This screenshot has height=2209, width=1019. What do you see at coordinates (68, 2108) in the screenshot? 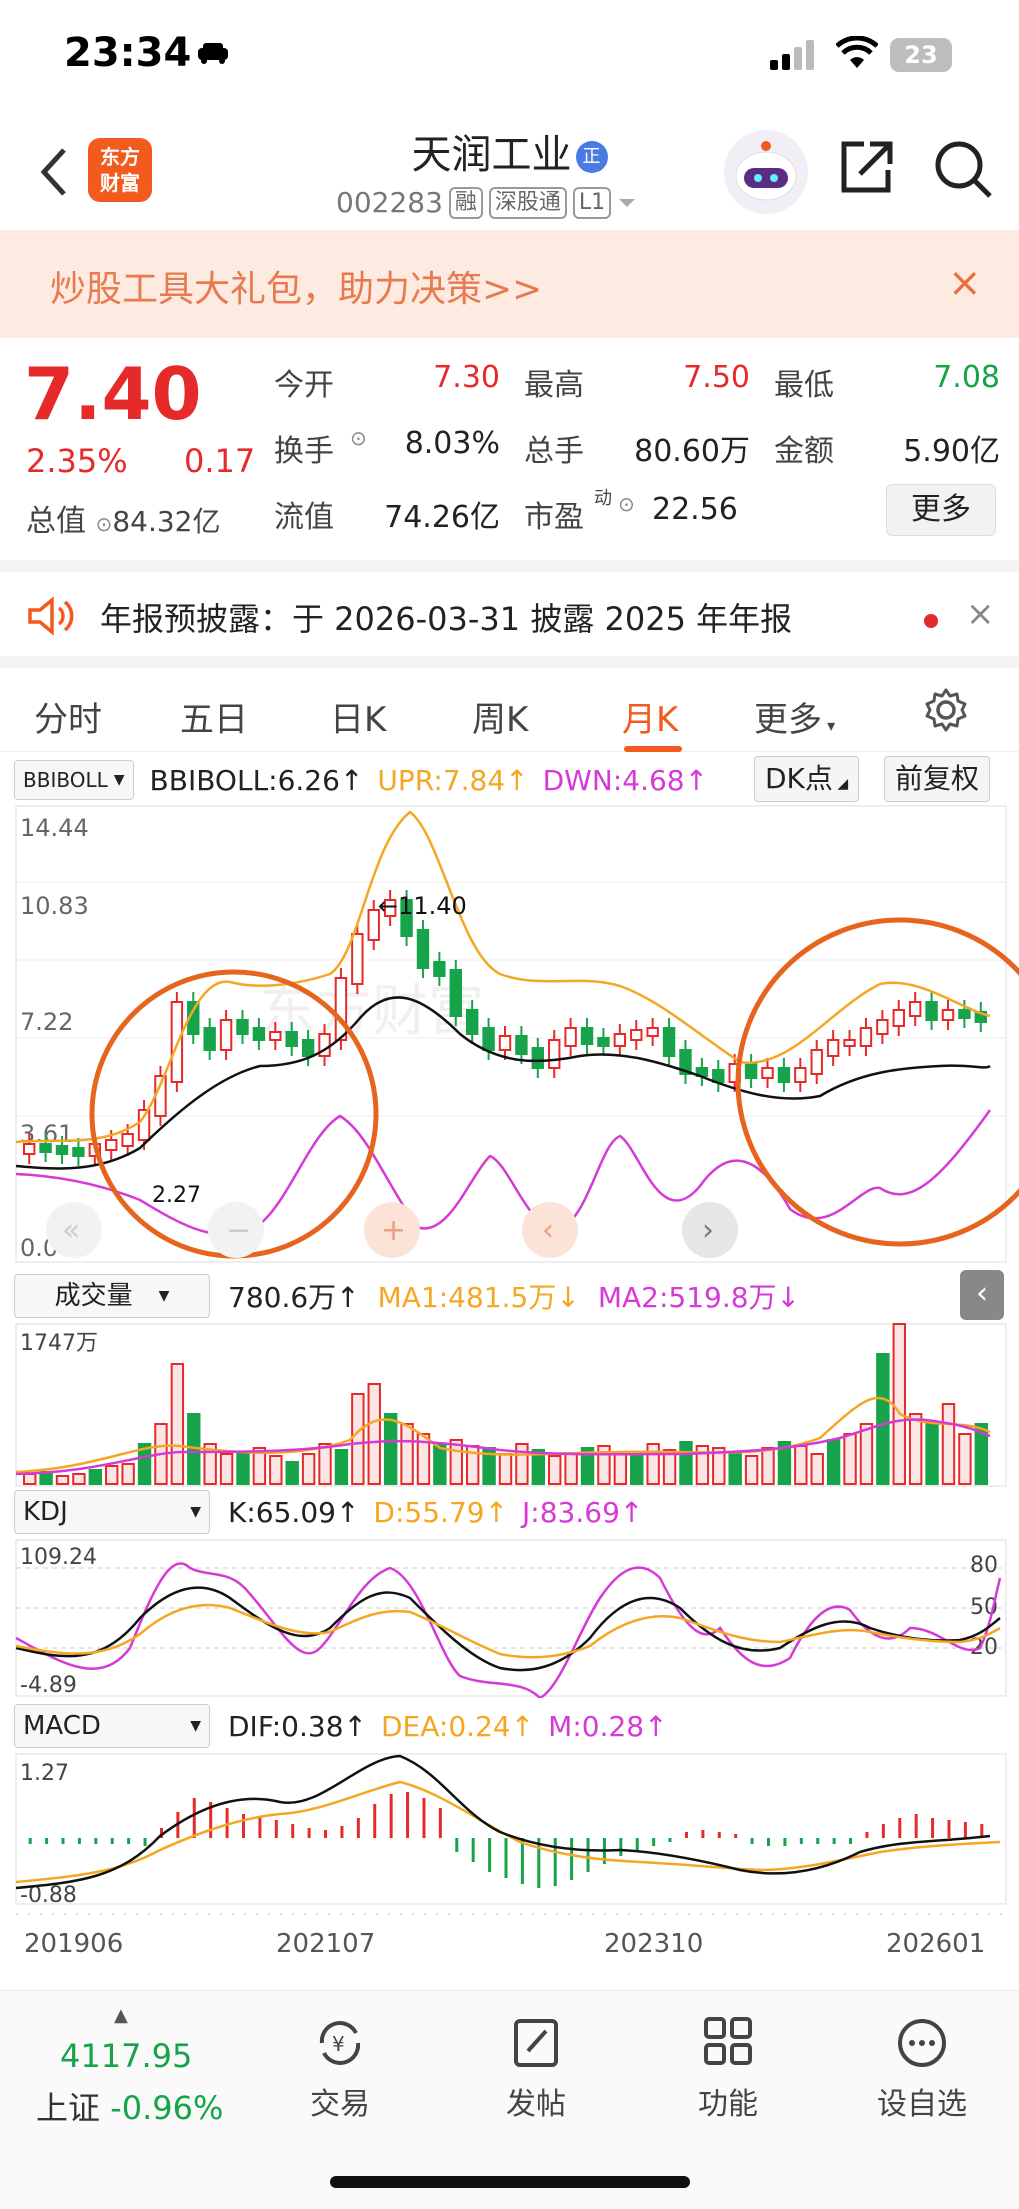
I see `index-name: 上证` at bounding box center [68, 2108].